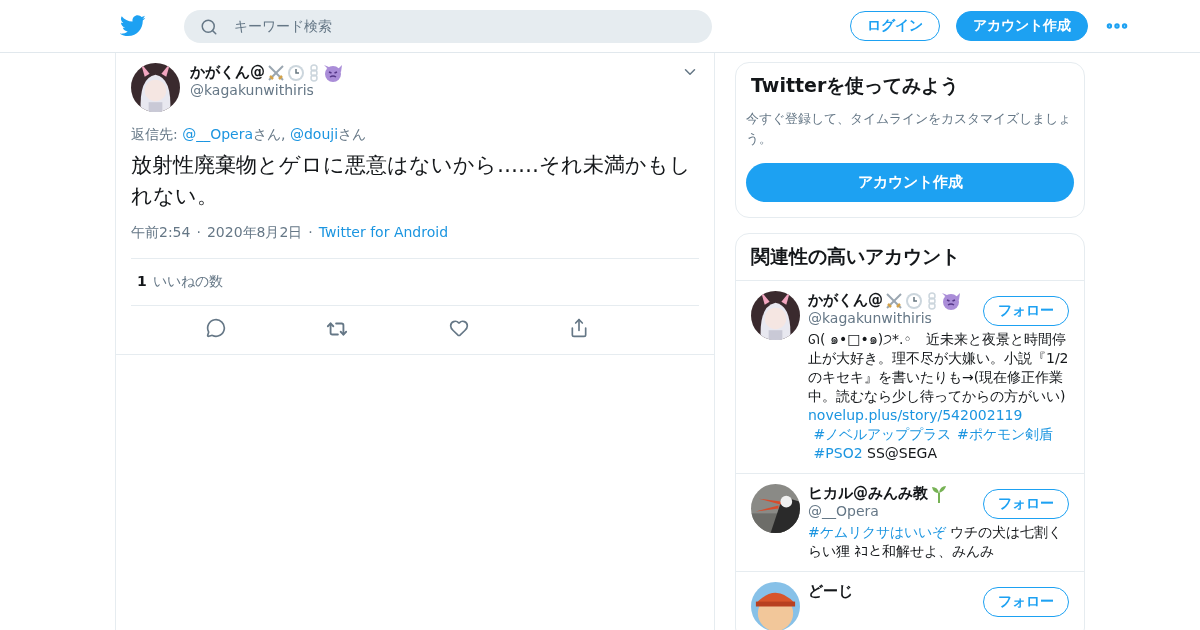 The width and height of the screenshot is (1200, 630). Describe the element at coordinates (187, 282) in the screenshot. I see `likes-label: いいねの数` at that location.